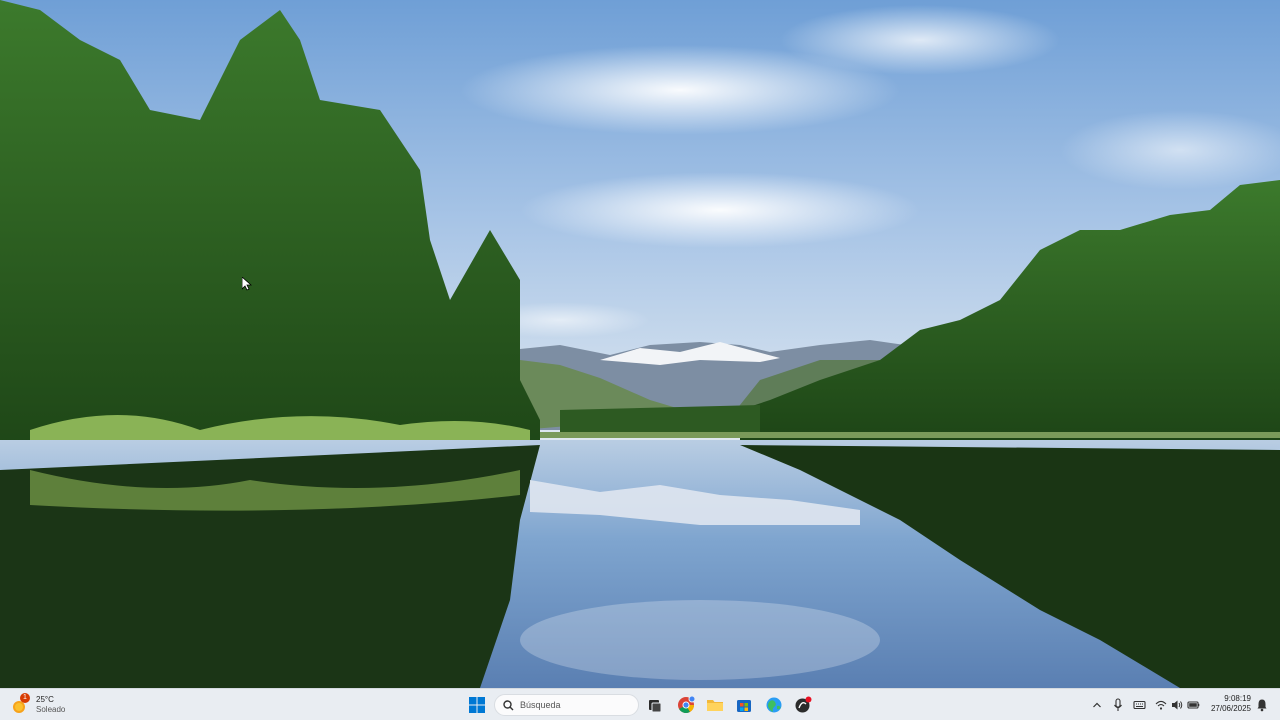  I want to click on clock-date: 27/06/2025, so click(1230, 708).